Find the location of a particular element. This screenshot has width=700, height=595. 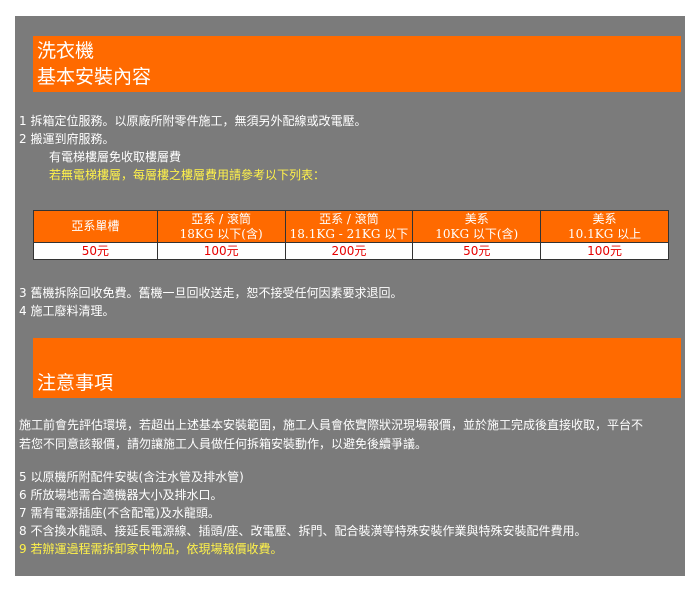

section-header-notes: 注意事項 is located at coordinates (357, 368).